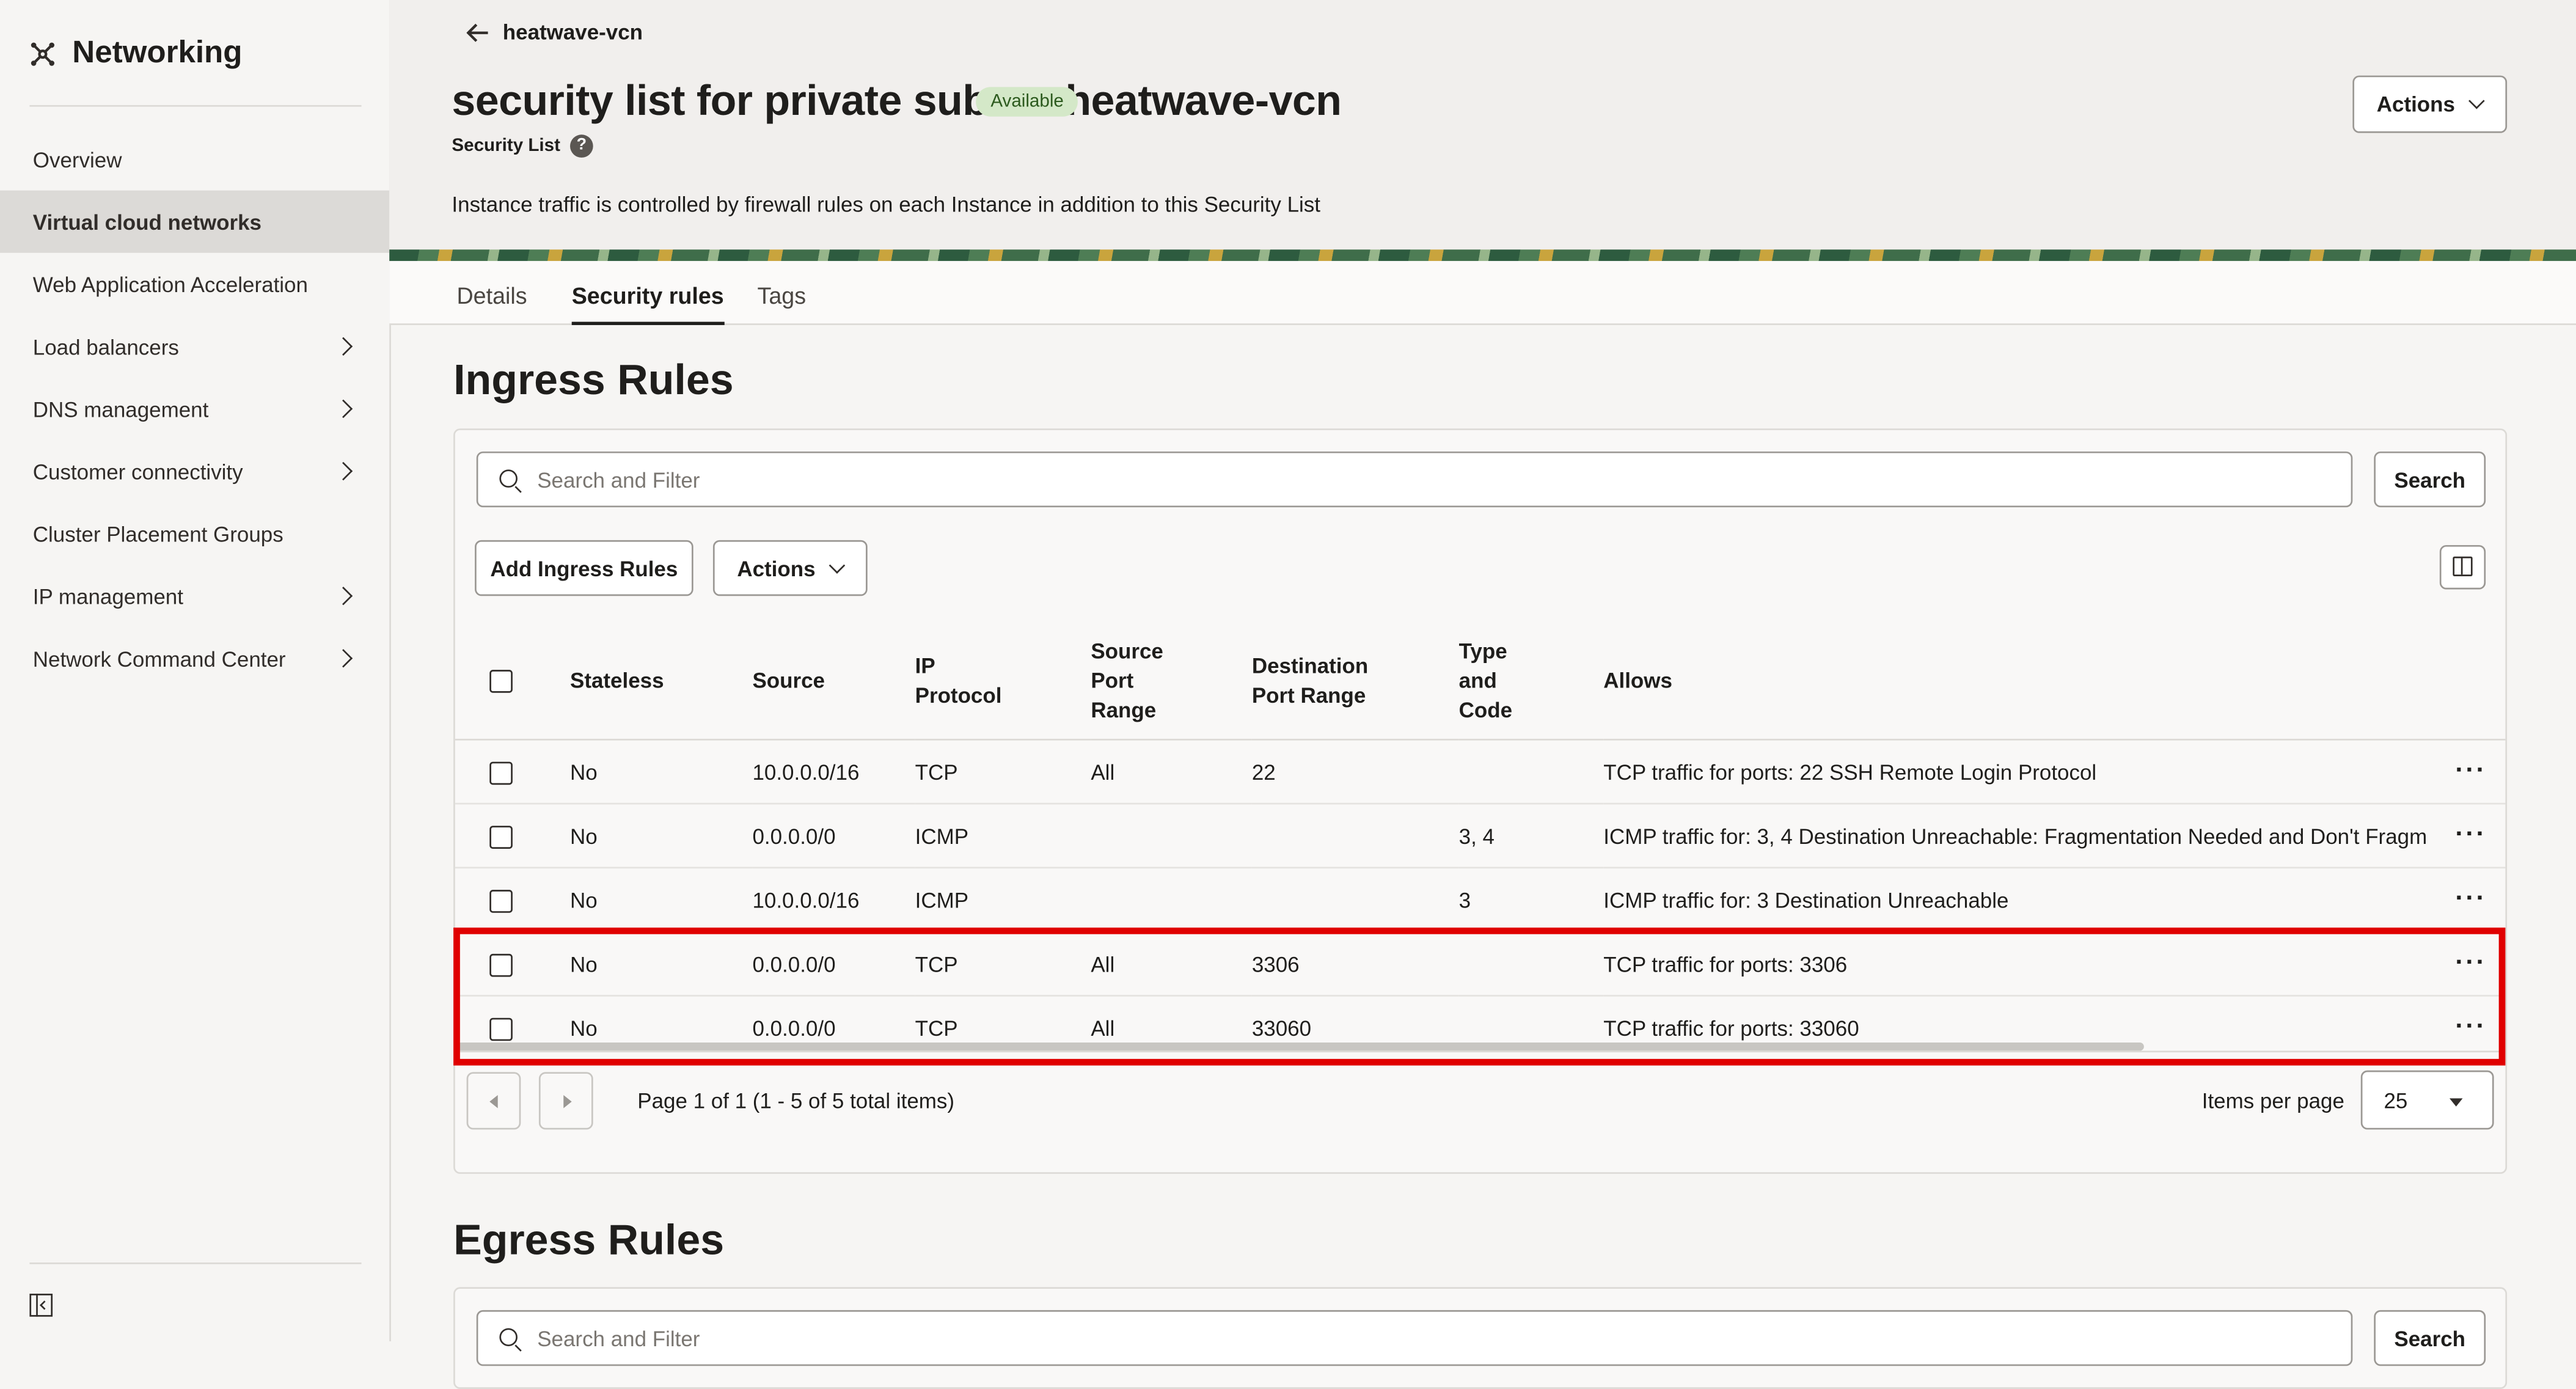 The height and width of the screenshot is (1389, 2576). Describe the element at coordinates (593, 379) in the screenshot. I see `ingress-rules-title: Ingress Rules` at that location.